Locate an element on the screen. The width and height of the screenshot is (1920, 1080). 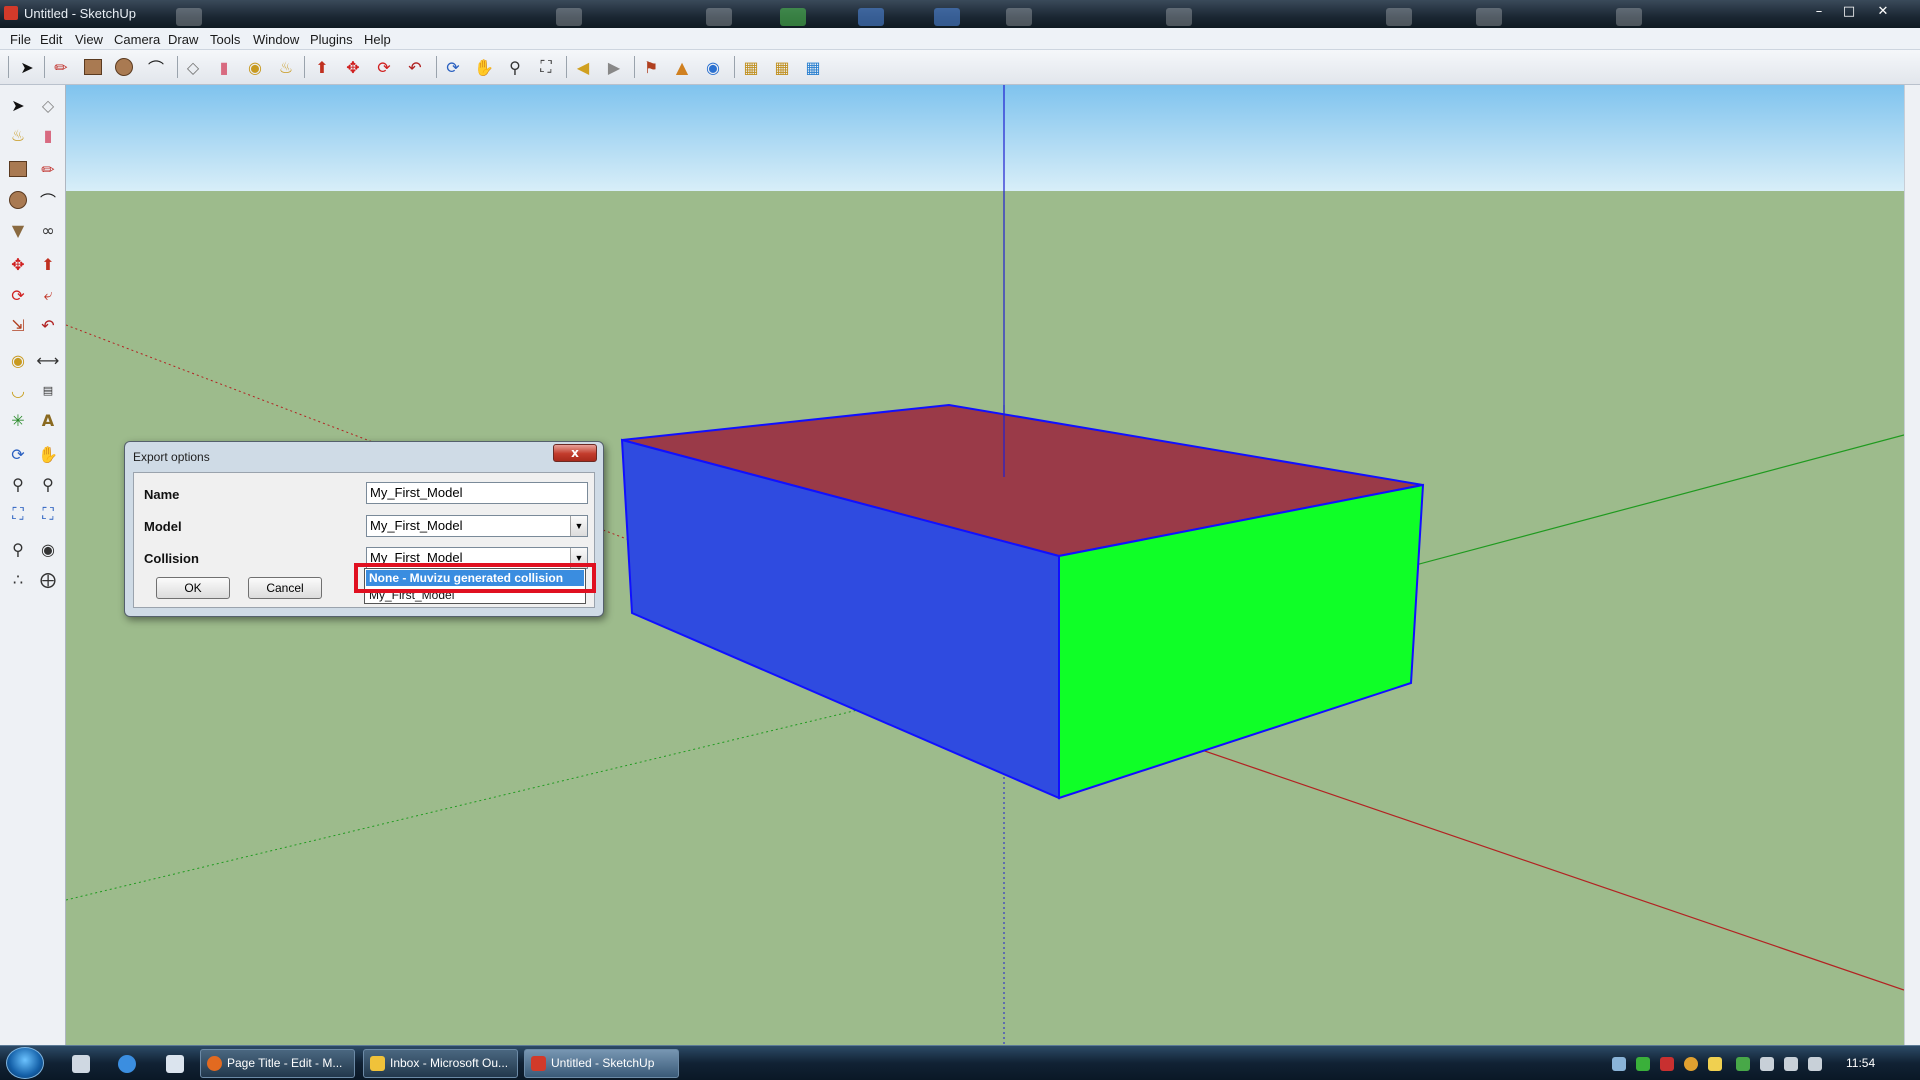
tray-monitor-icon is located at coordinates (1767, 1064).